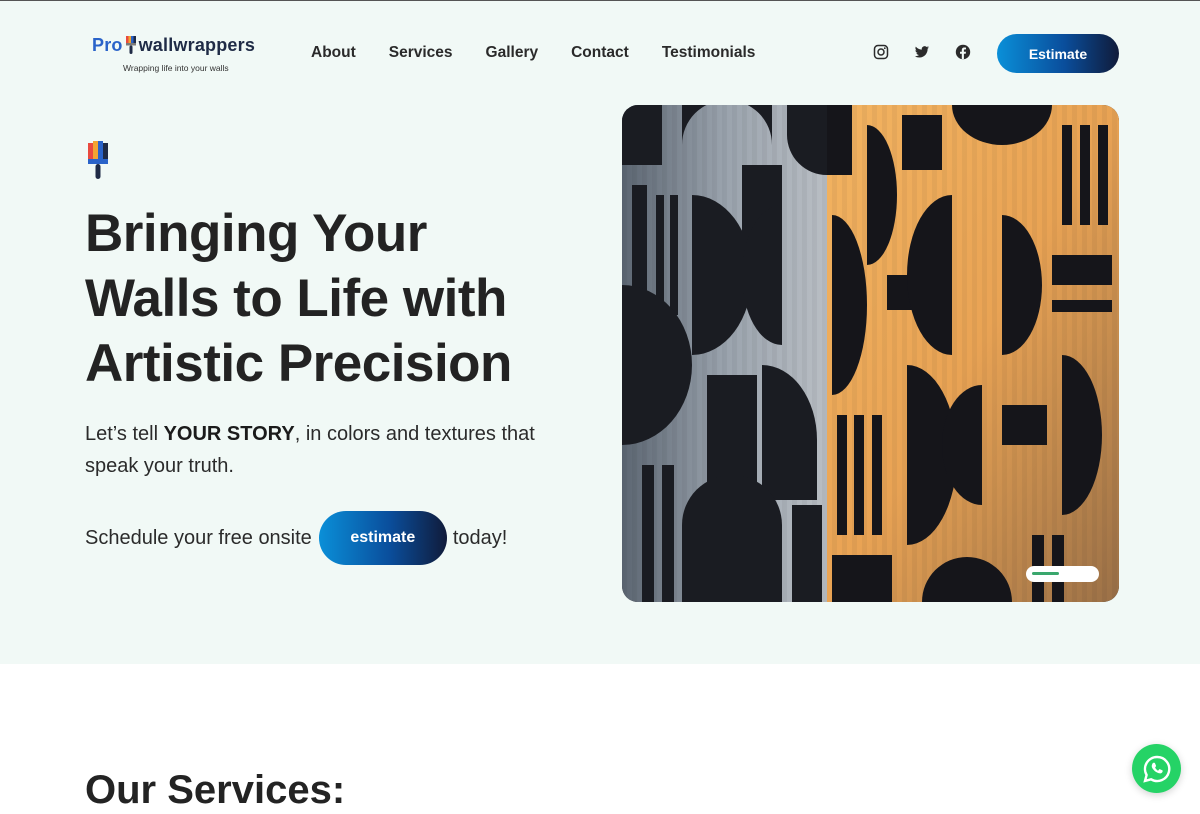 The width and height of the screenshot is (1200, 814). What do you see at coordinates (333, 53) in the screenshot?
I see `nav-about: About` at bounding box center [333, 53].